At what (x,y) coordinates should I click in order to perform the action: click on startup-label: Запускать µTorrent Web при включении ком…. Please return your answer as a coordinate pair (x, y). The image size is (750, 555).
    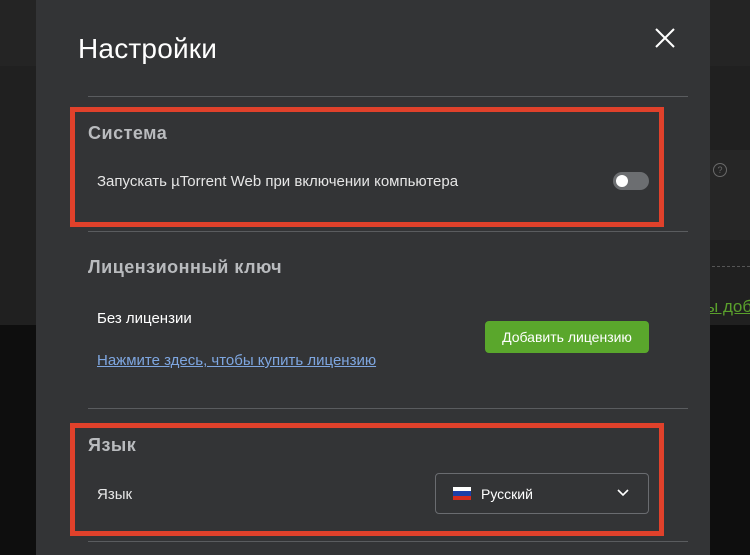
    Looking at the image, I should click on (278, 181).